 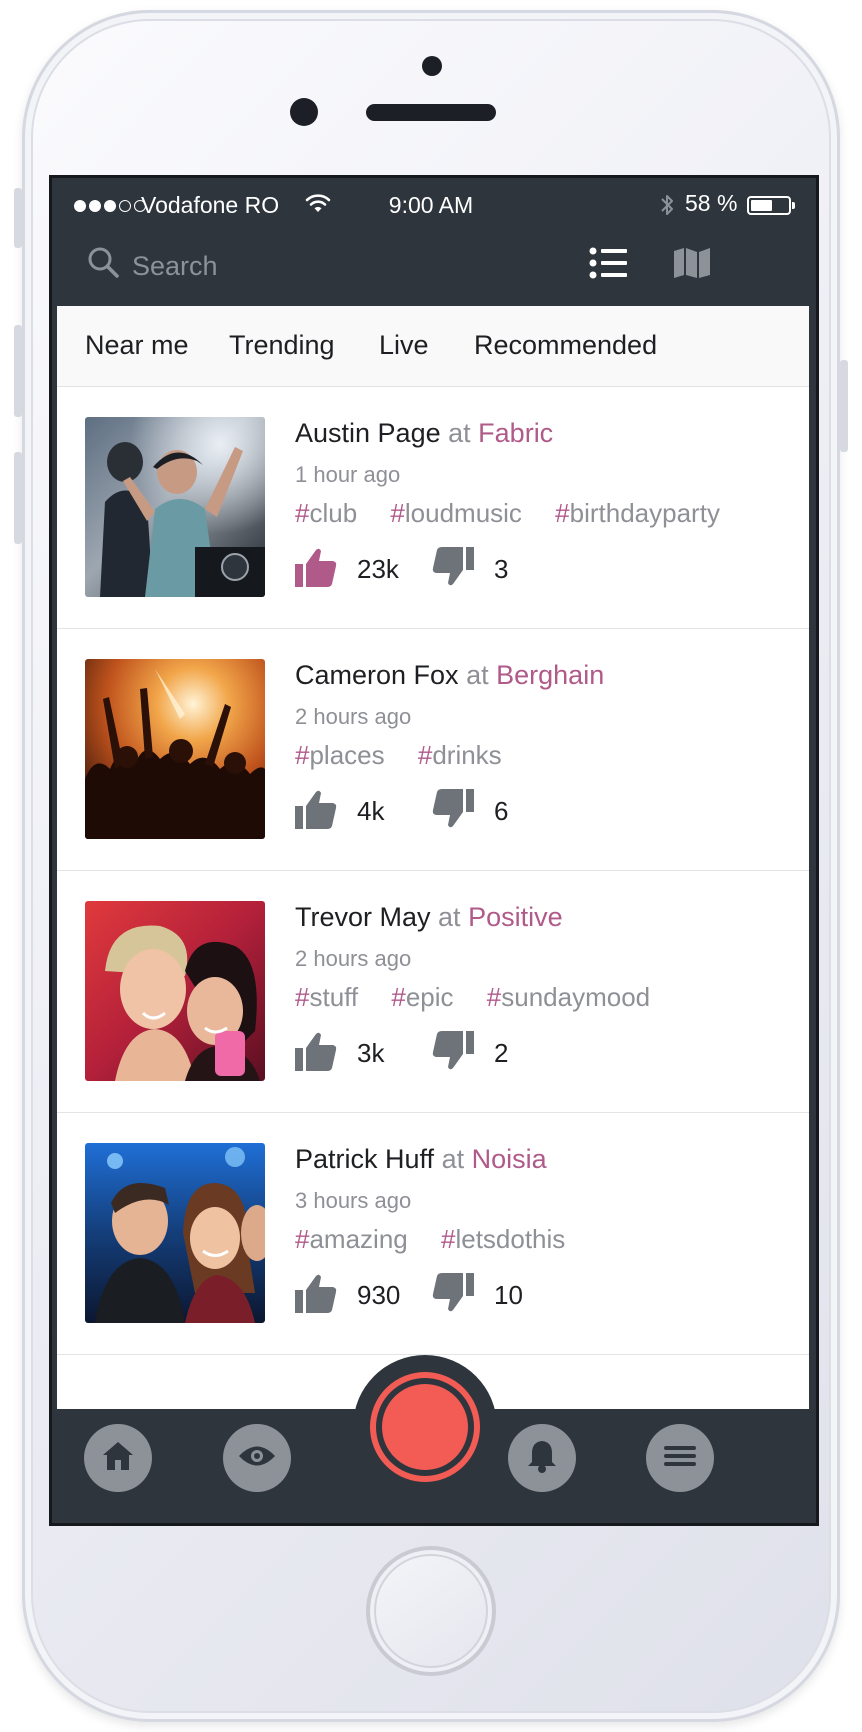 I want to click on status-bar: Vodafone RO 9:00 AM 58 %, so click(x=433, y=204).